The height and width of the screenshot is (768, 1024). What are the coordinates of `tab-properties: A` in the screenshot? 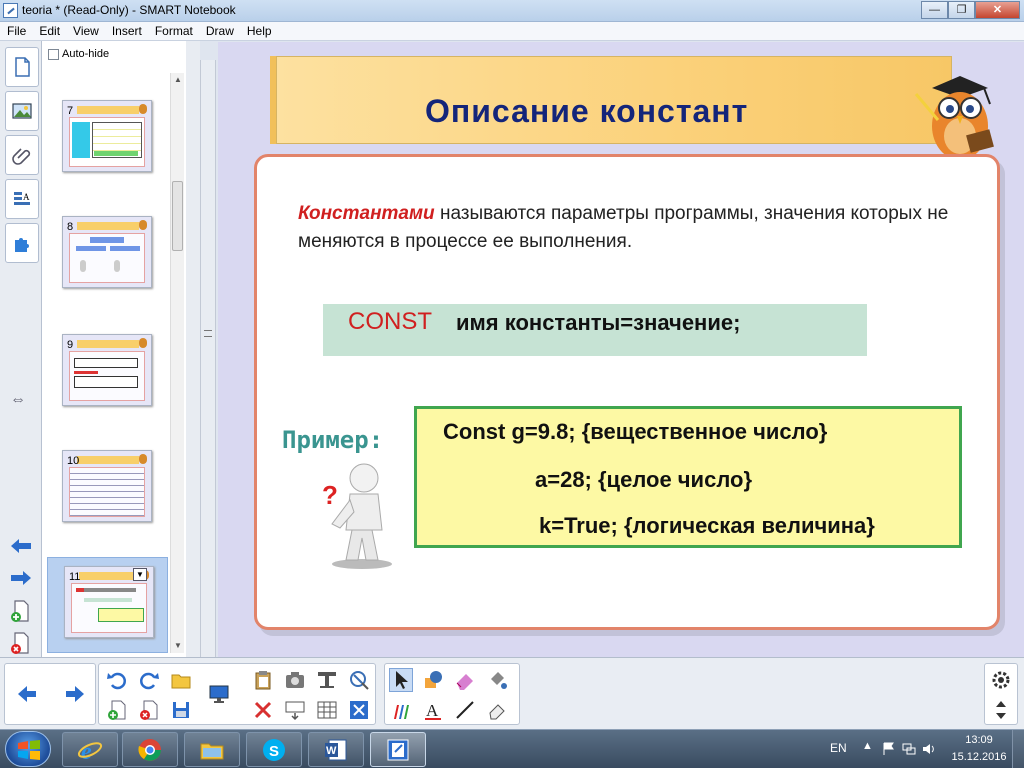 It's located at (22, 199).